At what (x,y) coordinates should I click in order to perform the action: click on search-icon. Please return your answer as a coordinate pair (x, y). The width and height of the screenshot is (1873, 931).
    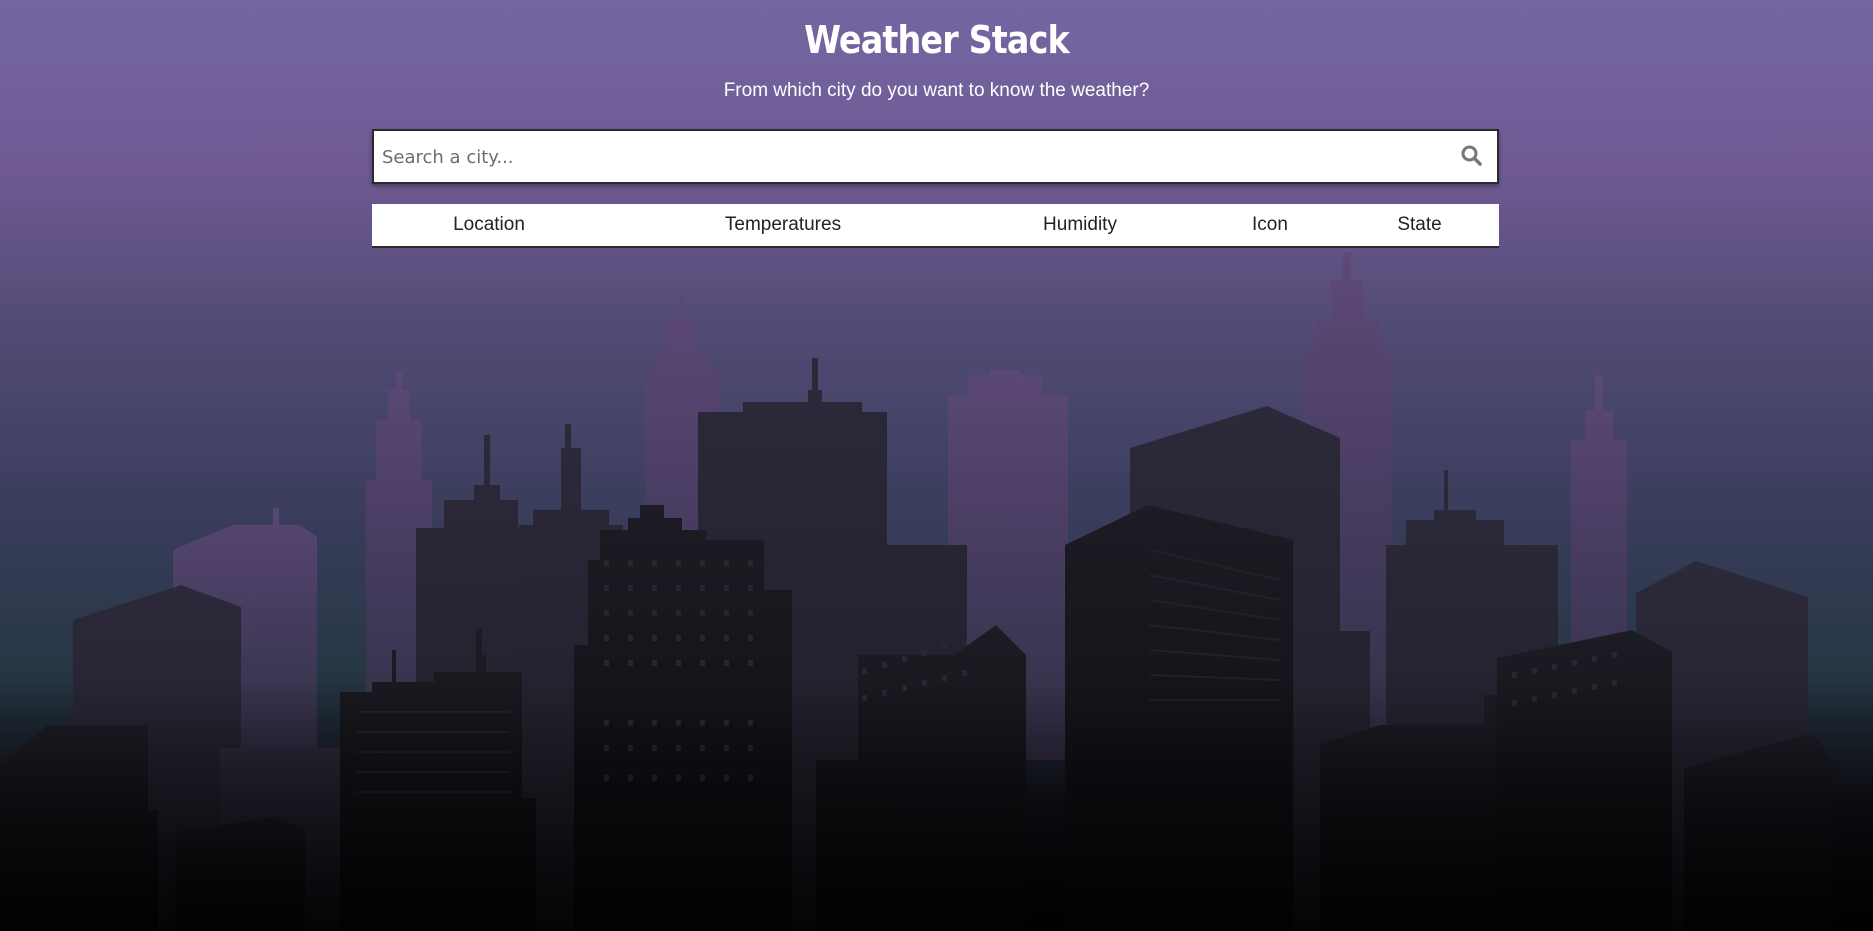
    Looking at the image, I should click on (1471, 155).